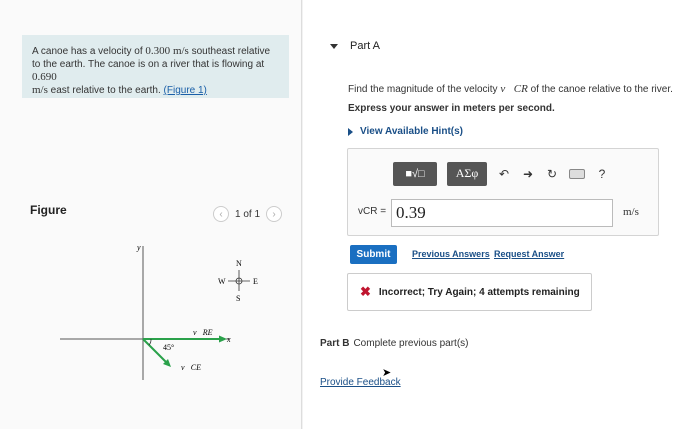  I want to click on pager-text: 1 of 1, so click(248, 214).